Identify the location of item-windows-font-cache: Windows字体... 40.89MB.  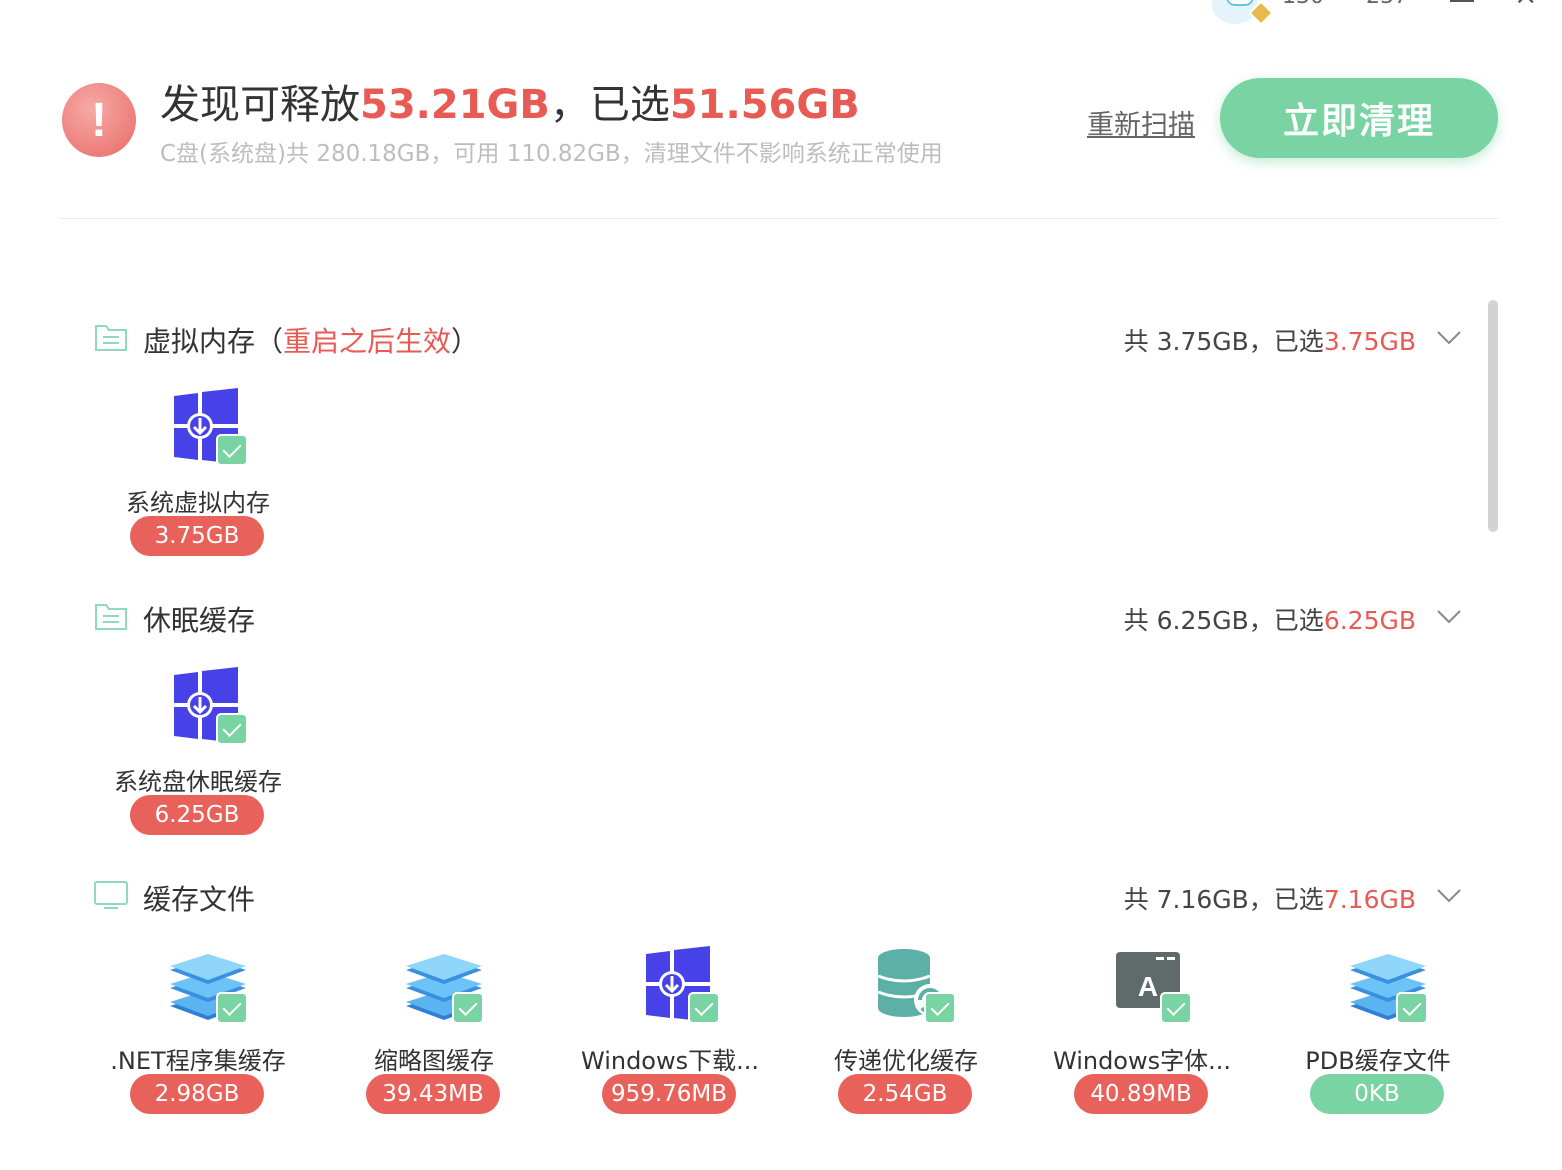
(1142, 1041).